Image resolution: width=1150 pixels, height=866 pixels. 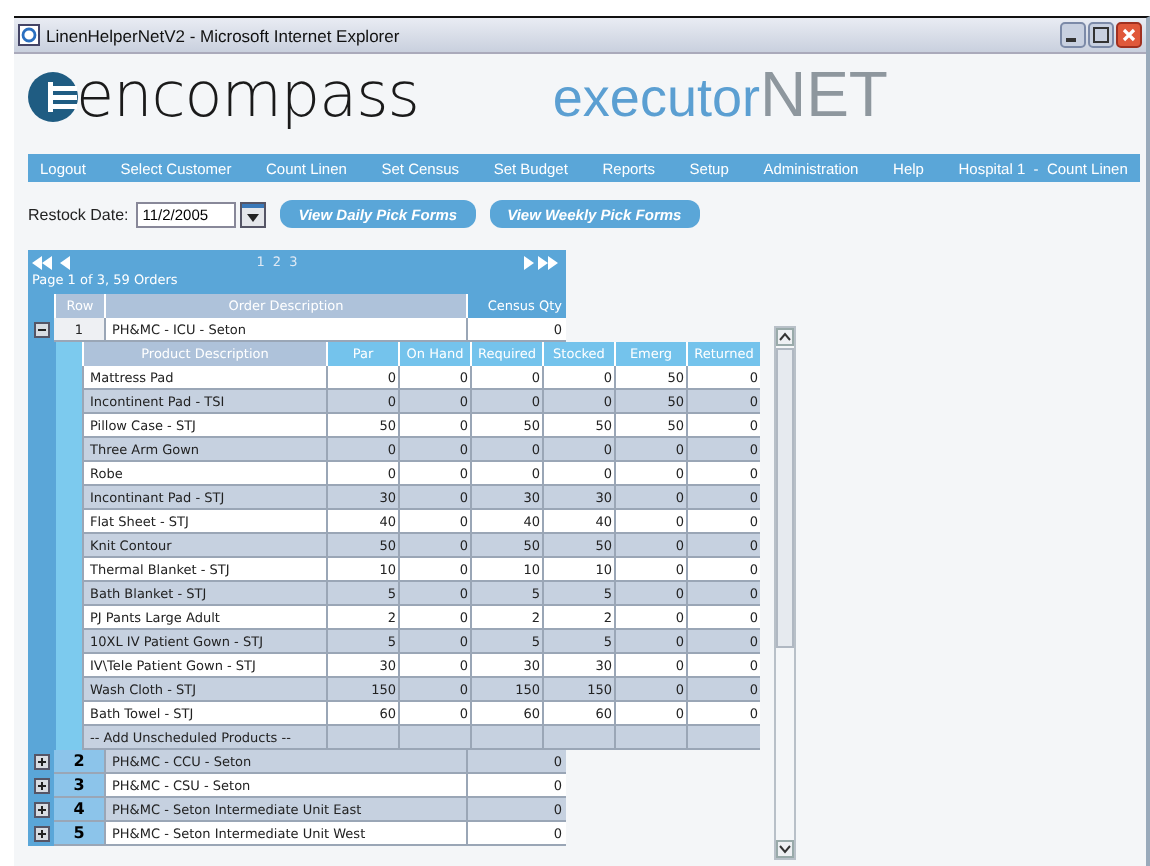 I want to click on row-number: 2, so click(x=79, y=762).